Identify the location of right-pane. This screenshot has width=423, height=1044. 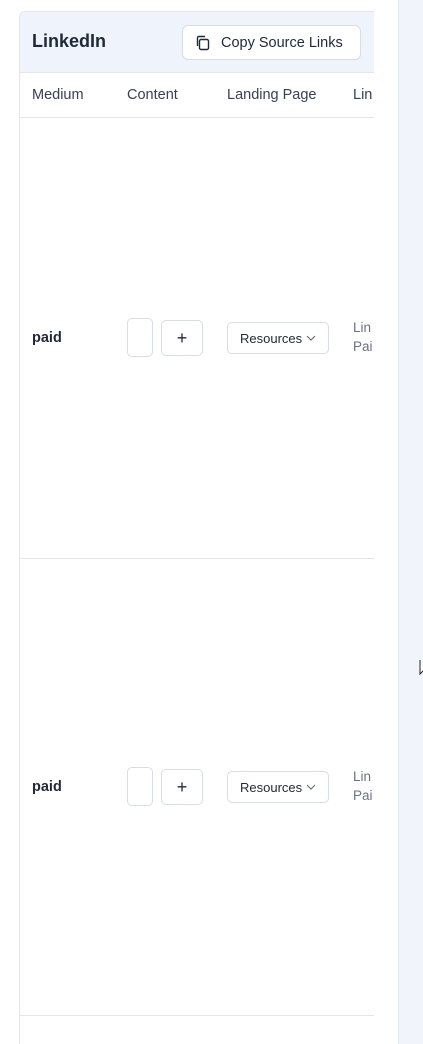
(410, 522).